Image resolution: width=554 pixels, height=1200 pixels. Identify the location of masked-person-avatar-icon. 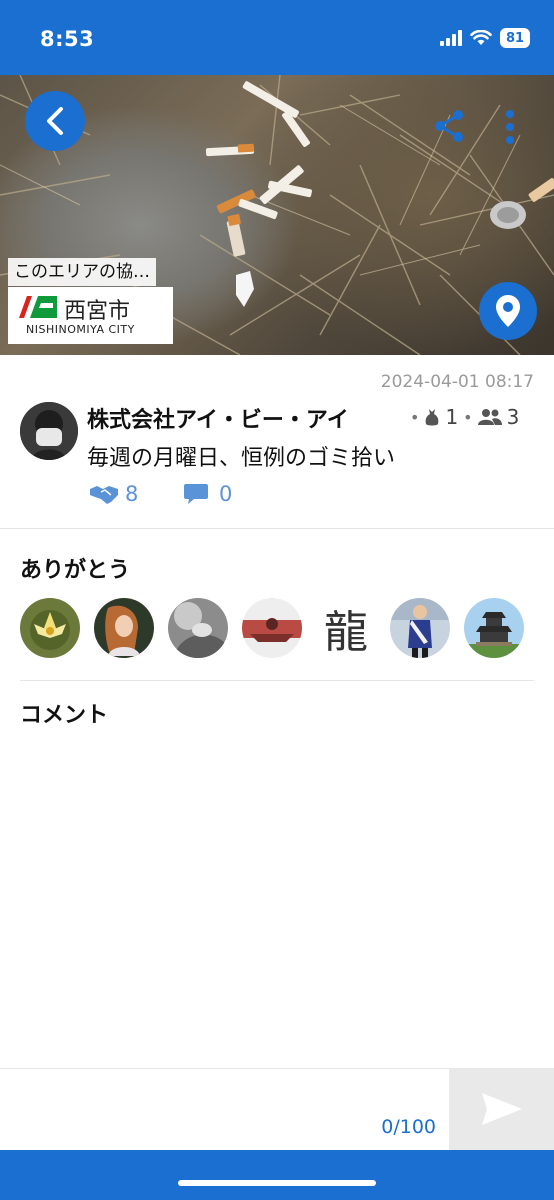
(49, 431).